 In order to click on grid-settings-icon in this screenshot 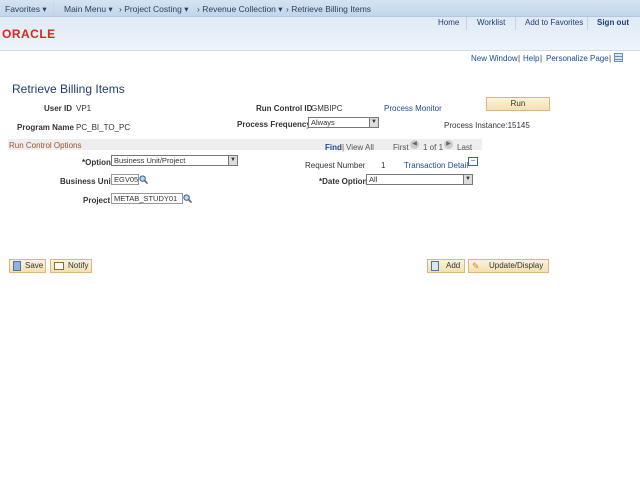, I will do `click(618, 57)`.